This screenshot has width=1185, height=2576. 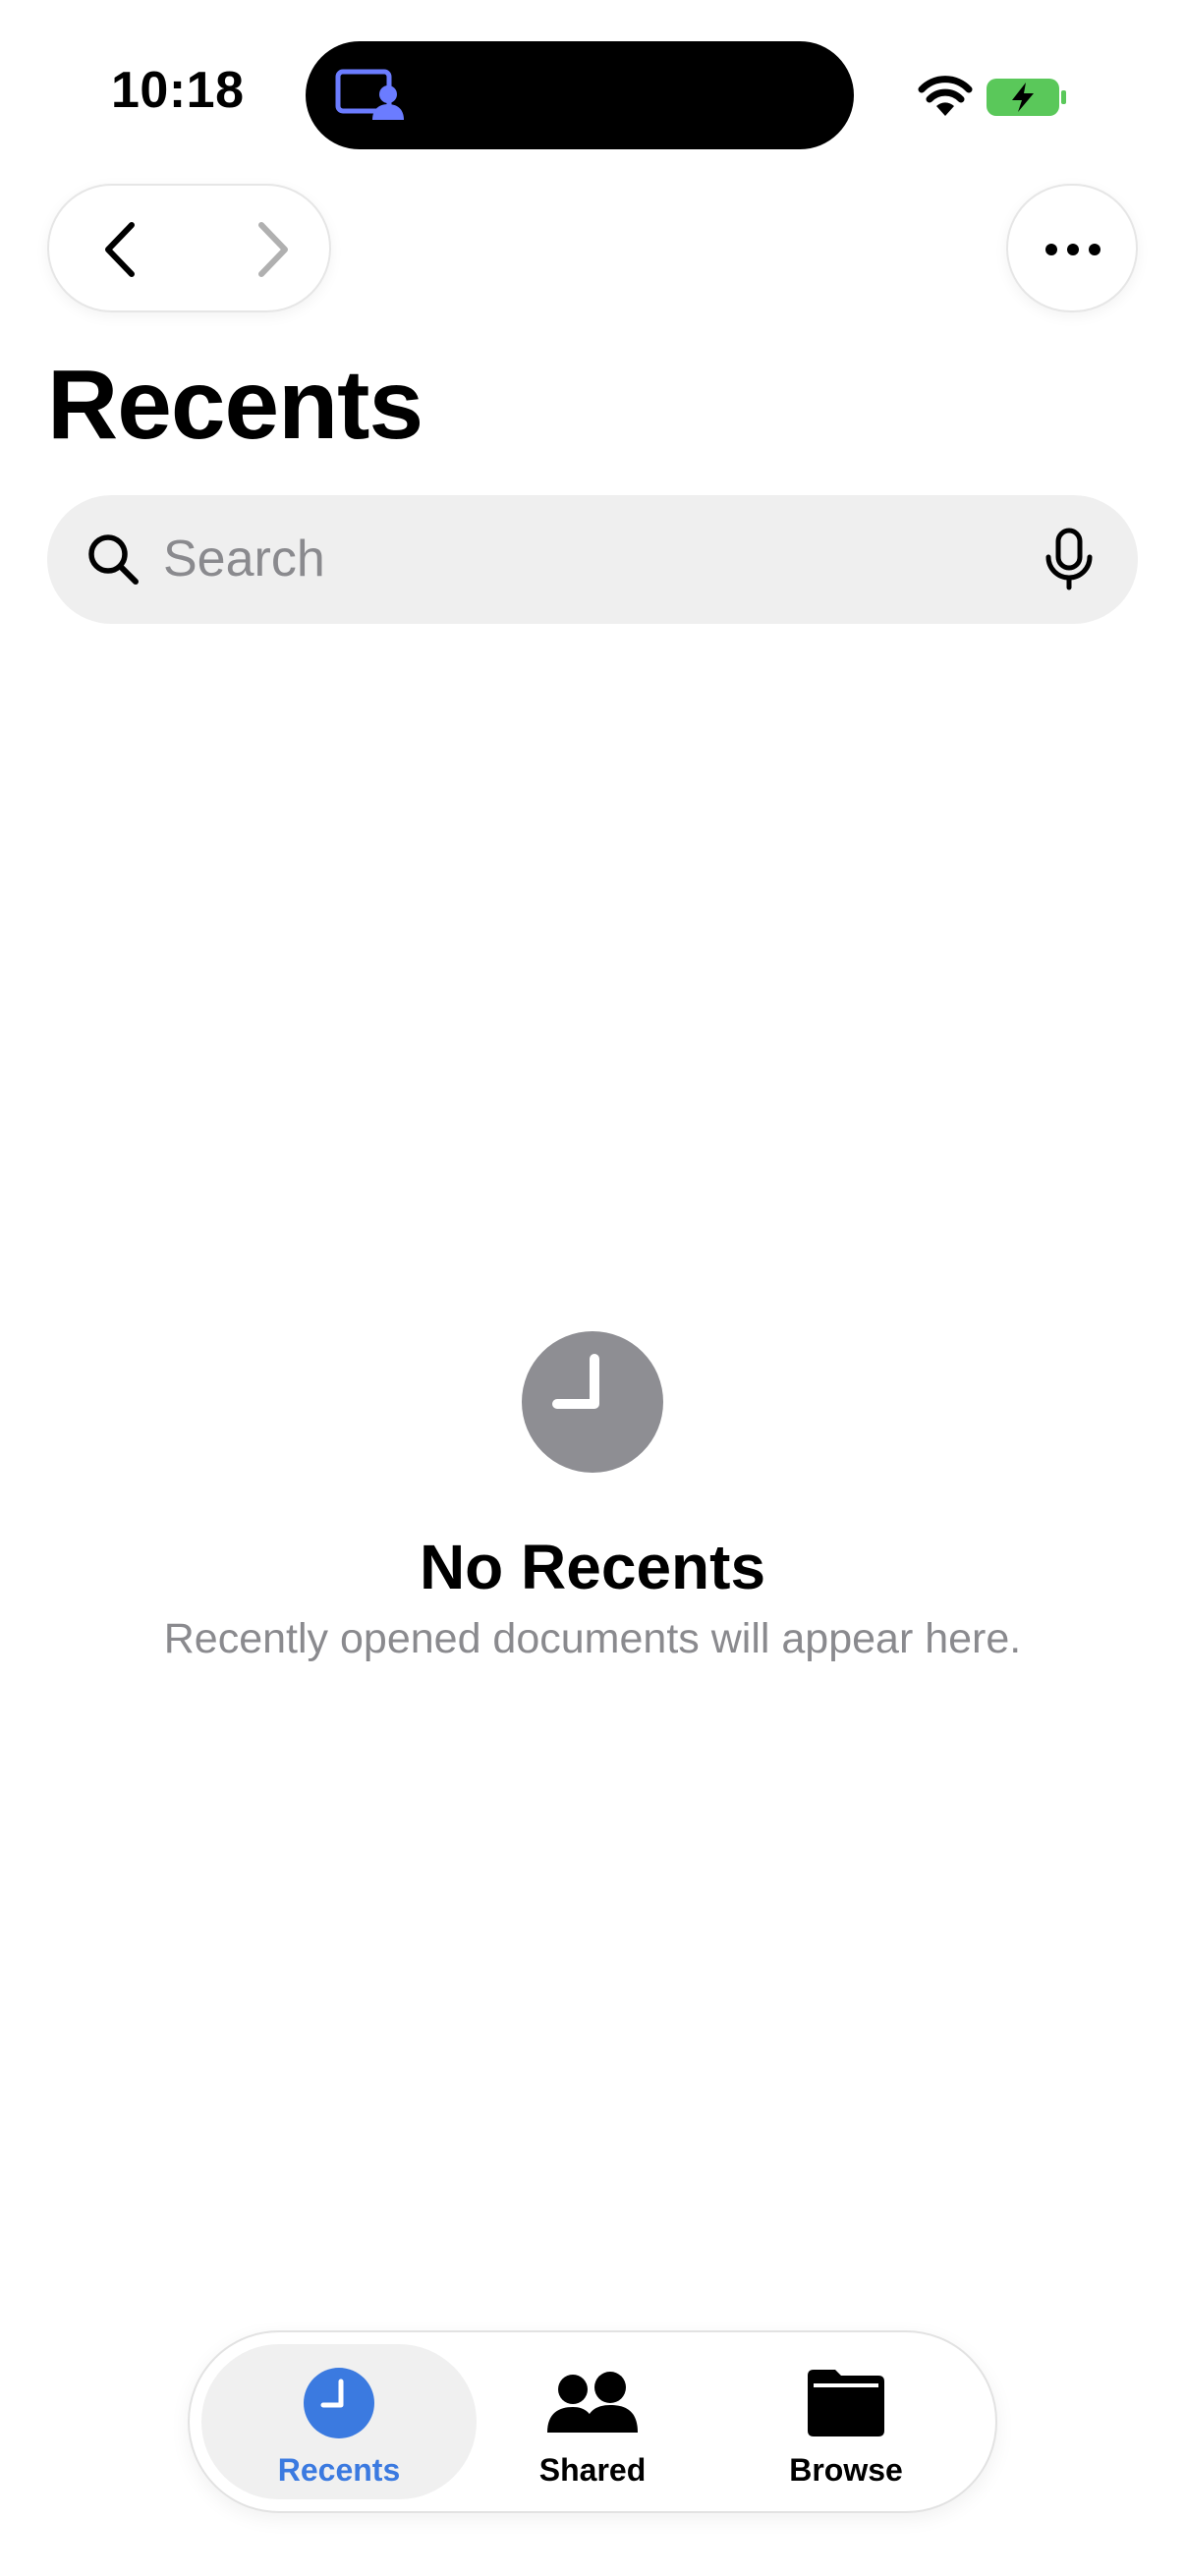 What do you see at coordinates (846, 2470) in the screenshot?
I see `tab-label: Browse` at bounding box center [846, 2470].